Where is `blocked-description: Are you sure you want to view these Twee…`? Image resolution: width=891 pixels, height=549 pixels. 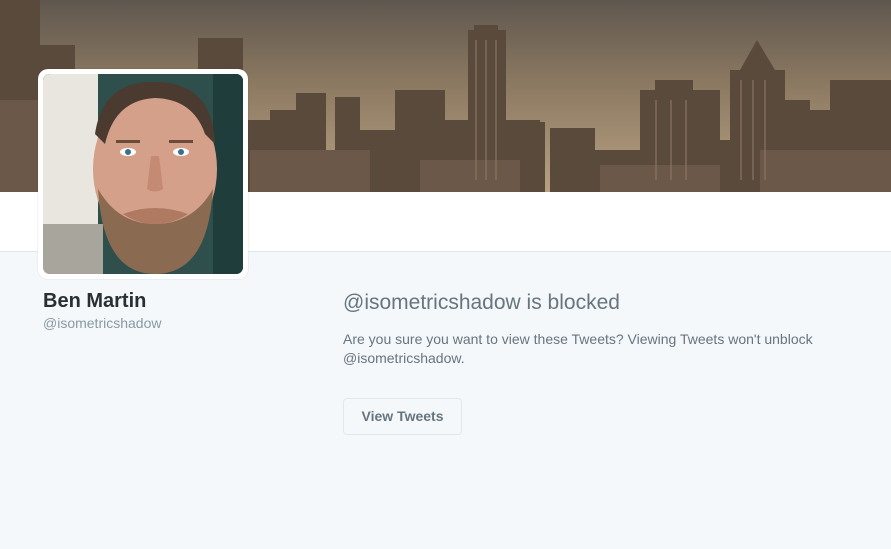 blocked-description: Are you sure you want to view these Twee… is located at coordinates (578, 348).